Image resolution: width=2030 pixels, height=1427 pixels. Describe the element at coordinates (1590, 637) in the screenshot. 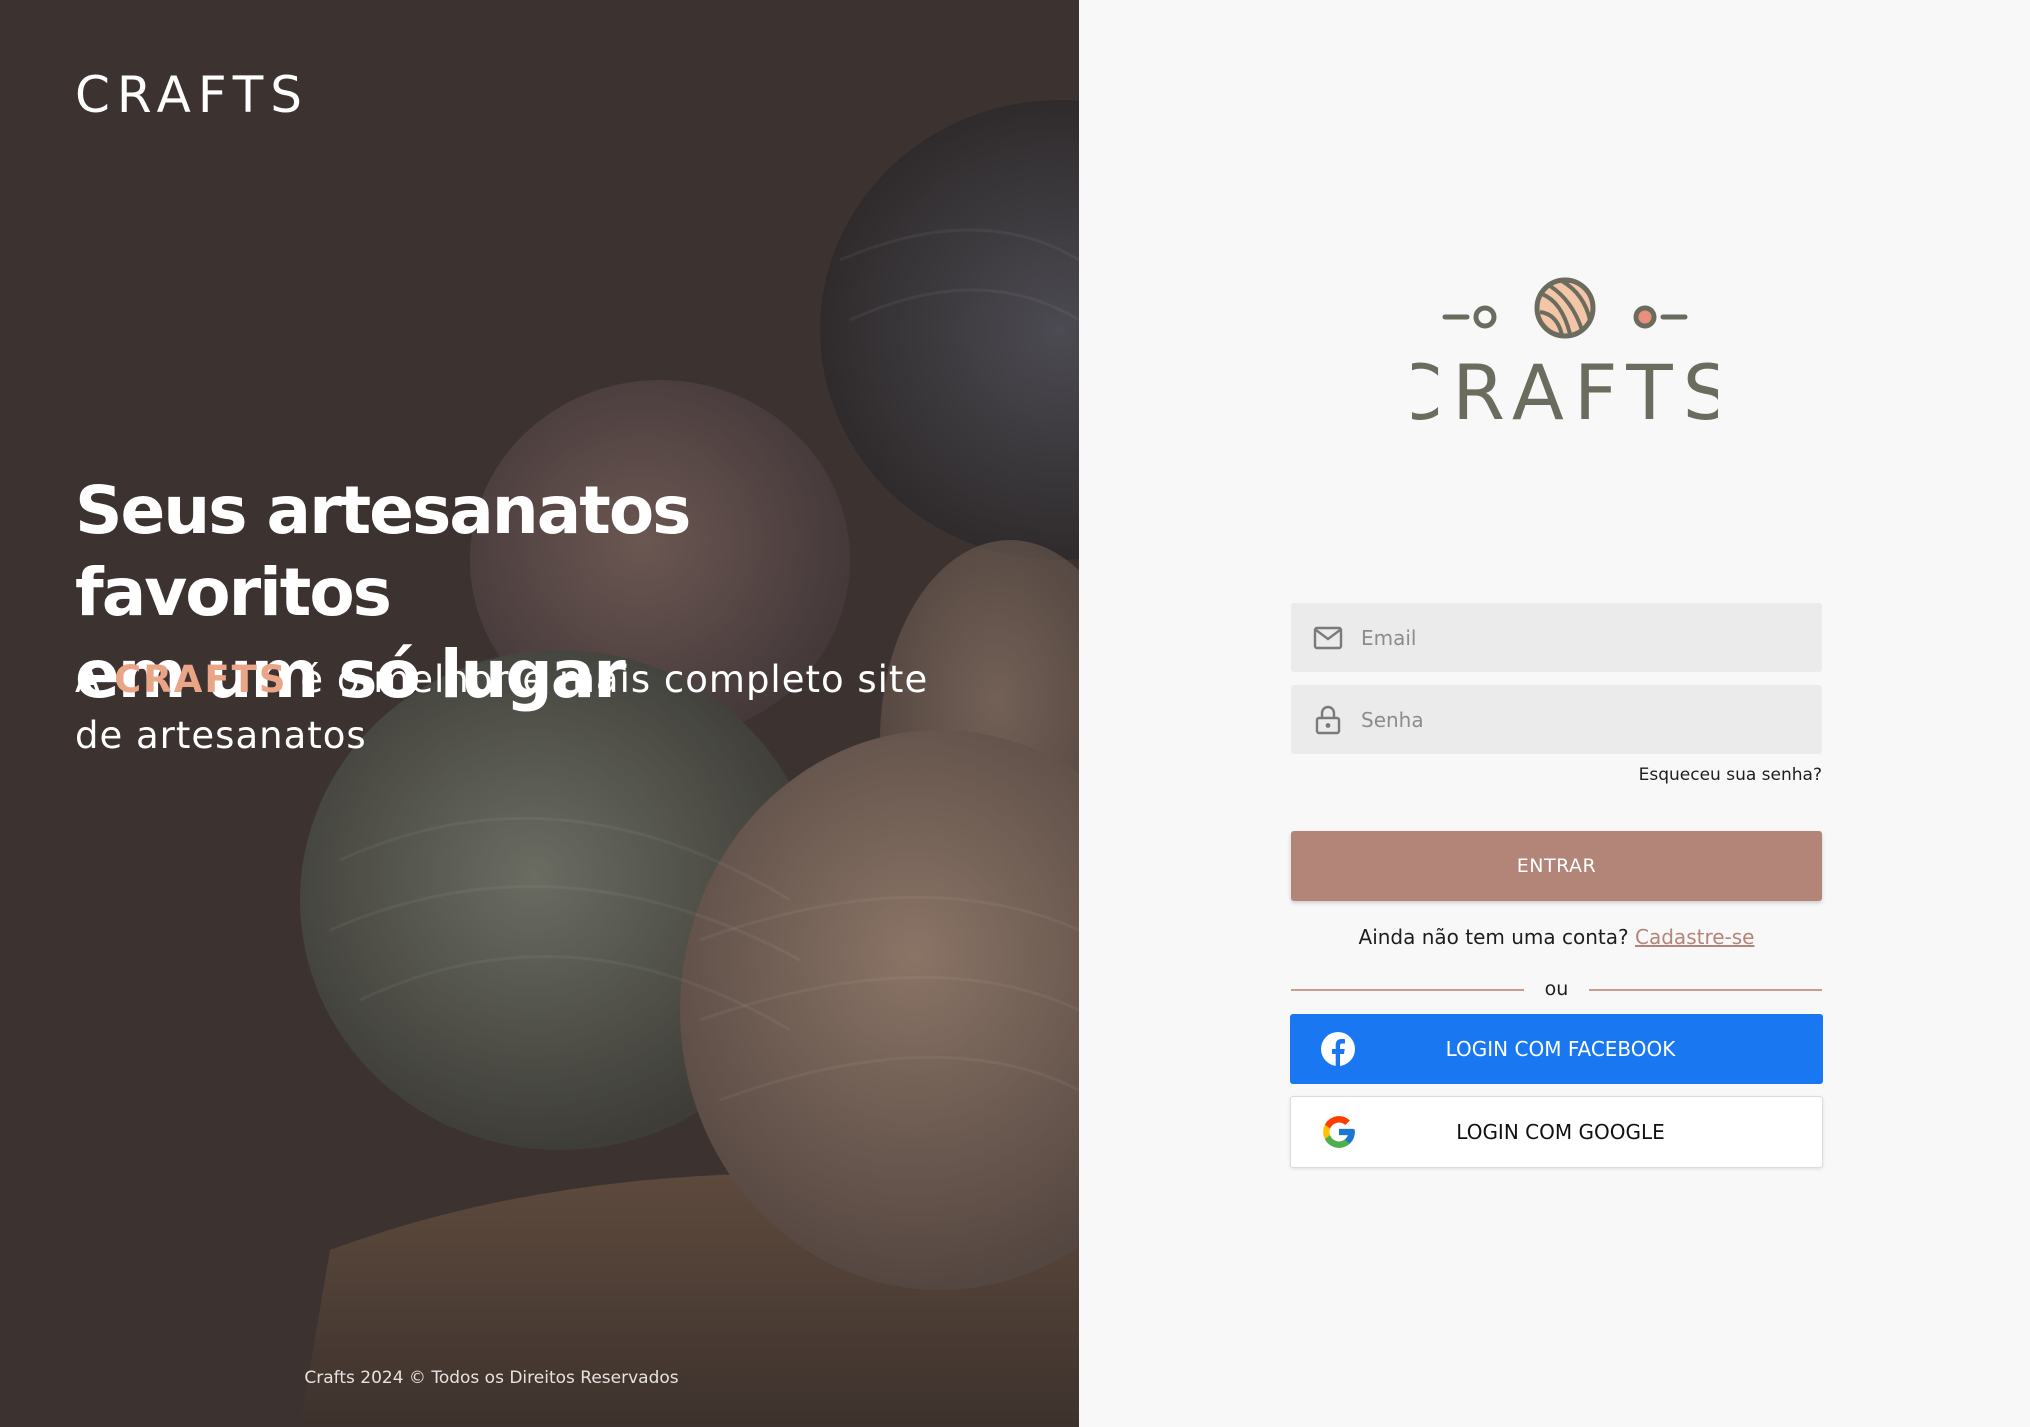

I see `email-input` at that location.